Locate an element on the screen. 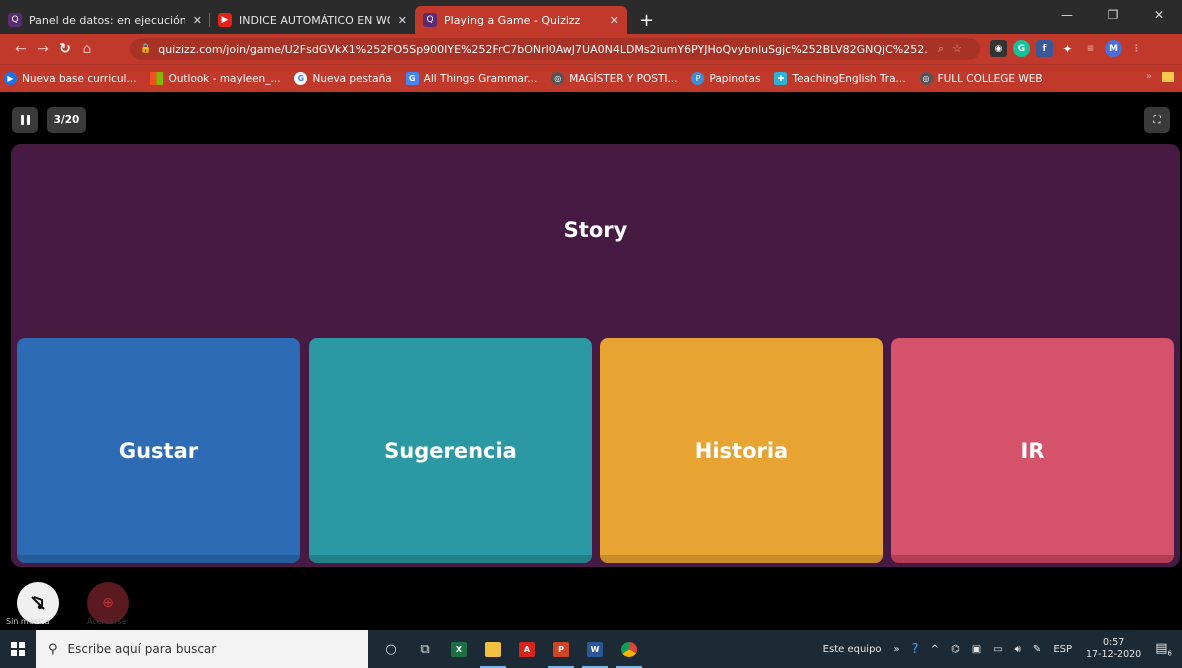 This screenshot has width=1182, height=668. bookmark-item: G Nueva pestaña is located at coordinates (343, 78).